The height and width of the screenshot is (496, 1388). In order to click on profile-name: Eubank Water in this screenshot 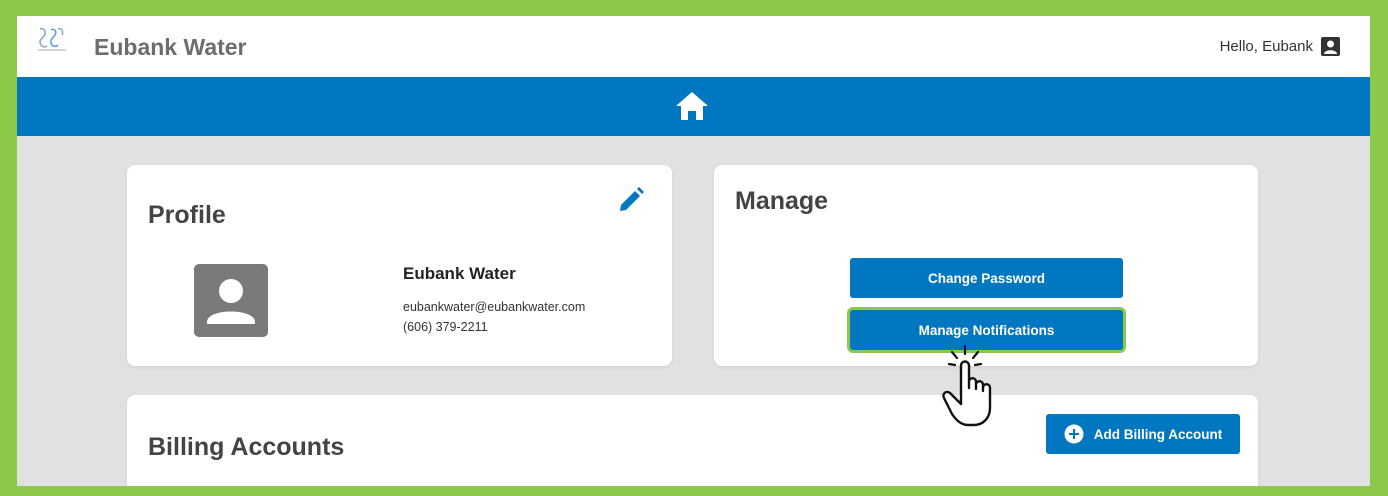, I will do `click(459, 273)`.